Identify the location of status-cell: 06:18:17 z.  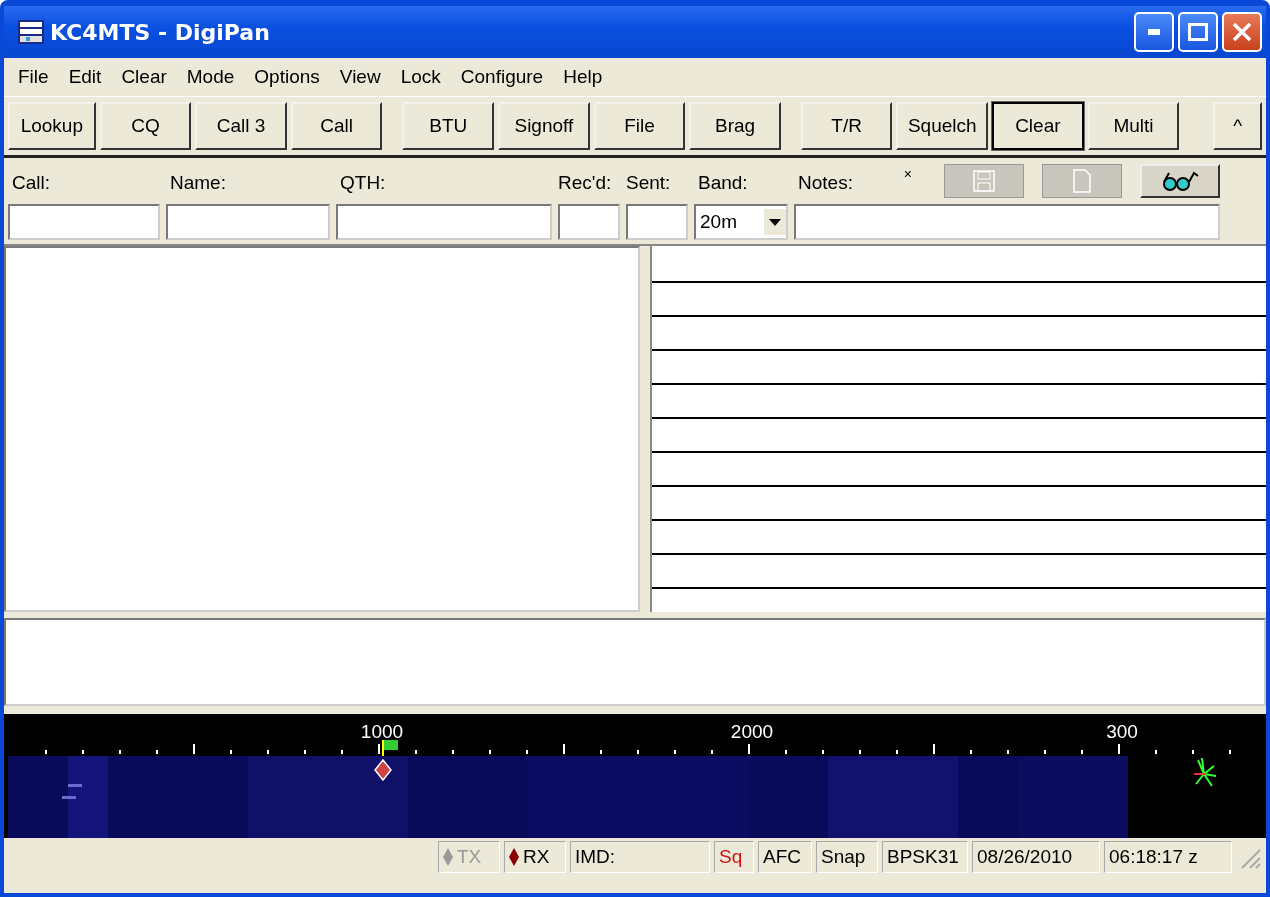
(1168, 857).